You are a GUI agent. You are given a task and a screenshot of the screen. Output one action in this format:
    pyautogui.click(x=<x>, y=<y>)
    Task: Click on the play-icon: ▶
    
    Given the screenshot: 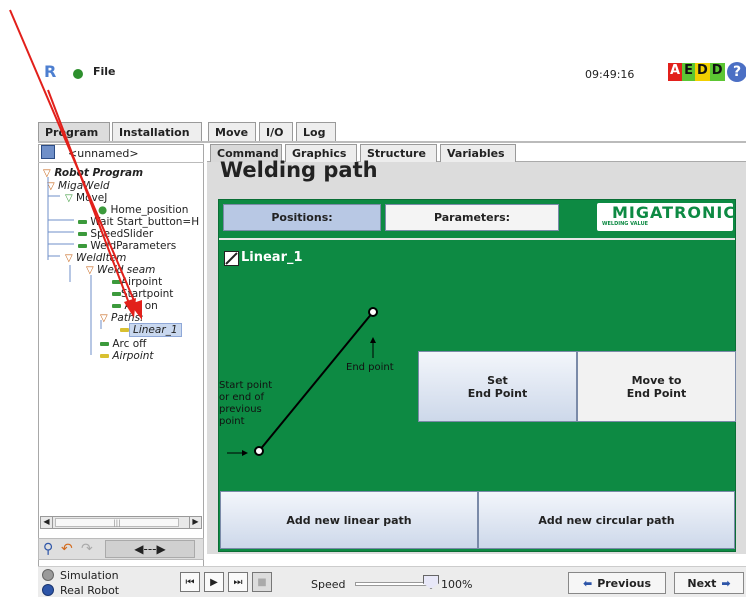 What is the action you would take?
    pyautogui.click(x=214, y=582)
    